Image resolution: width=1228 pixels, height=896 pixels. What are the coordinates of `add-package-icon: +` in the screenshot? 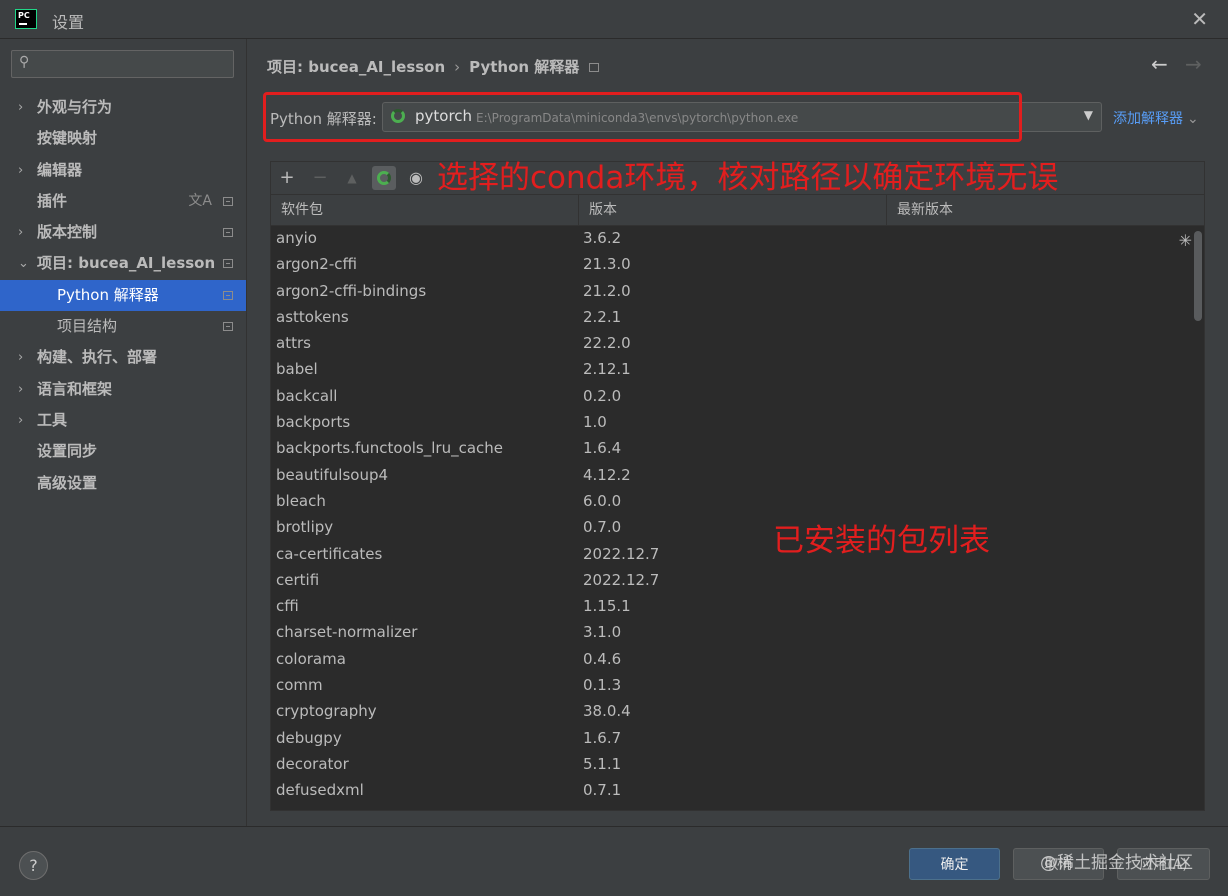 It's located at (287, 178).